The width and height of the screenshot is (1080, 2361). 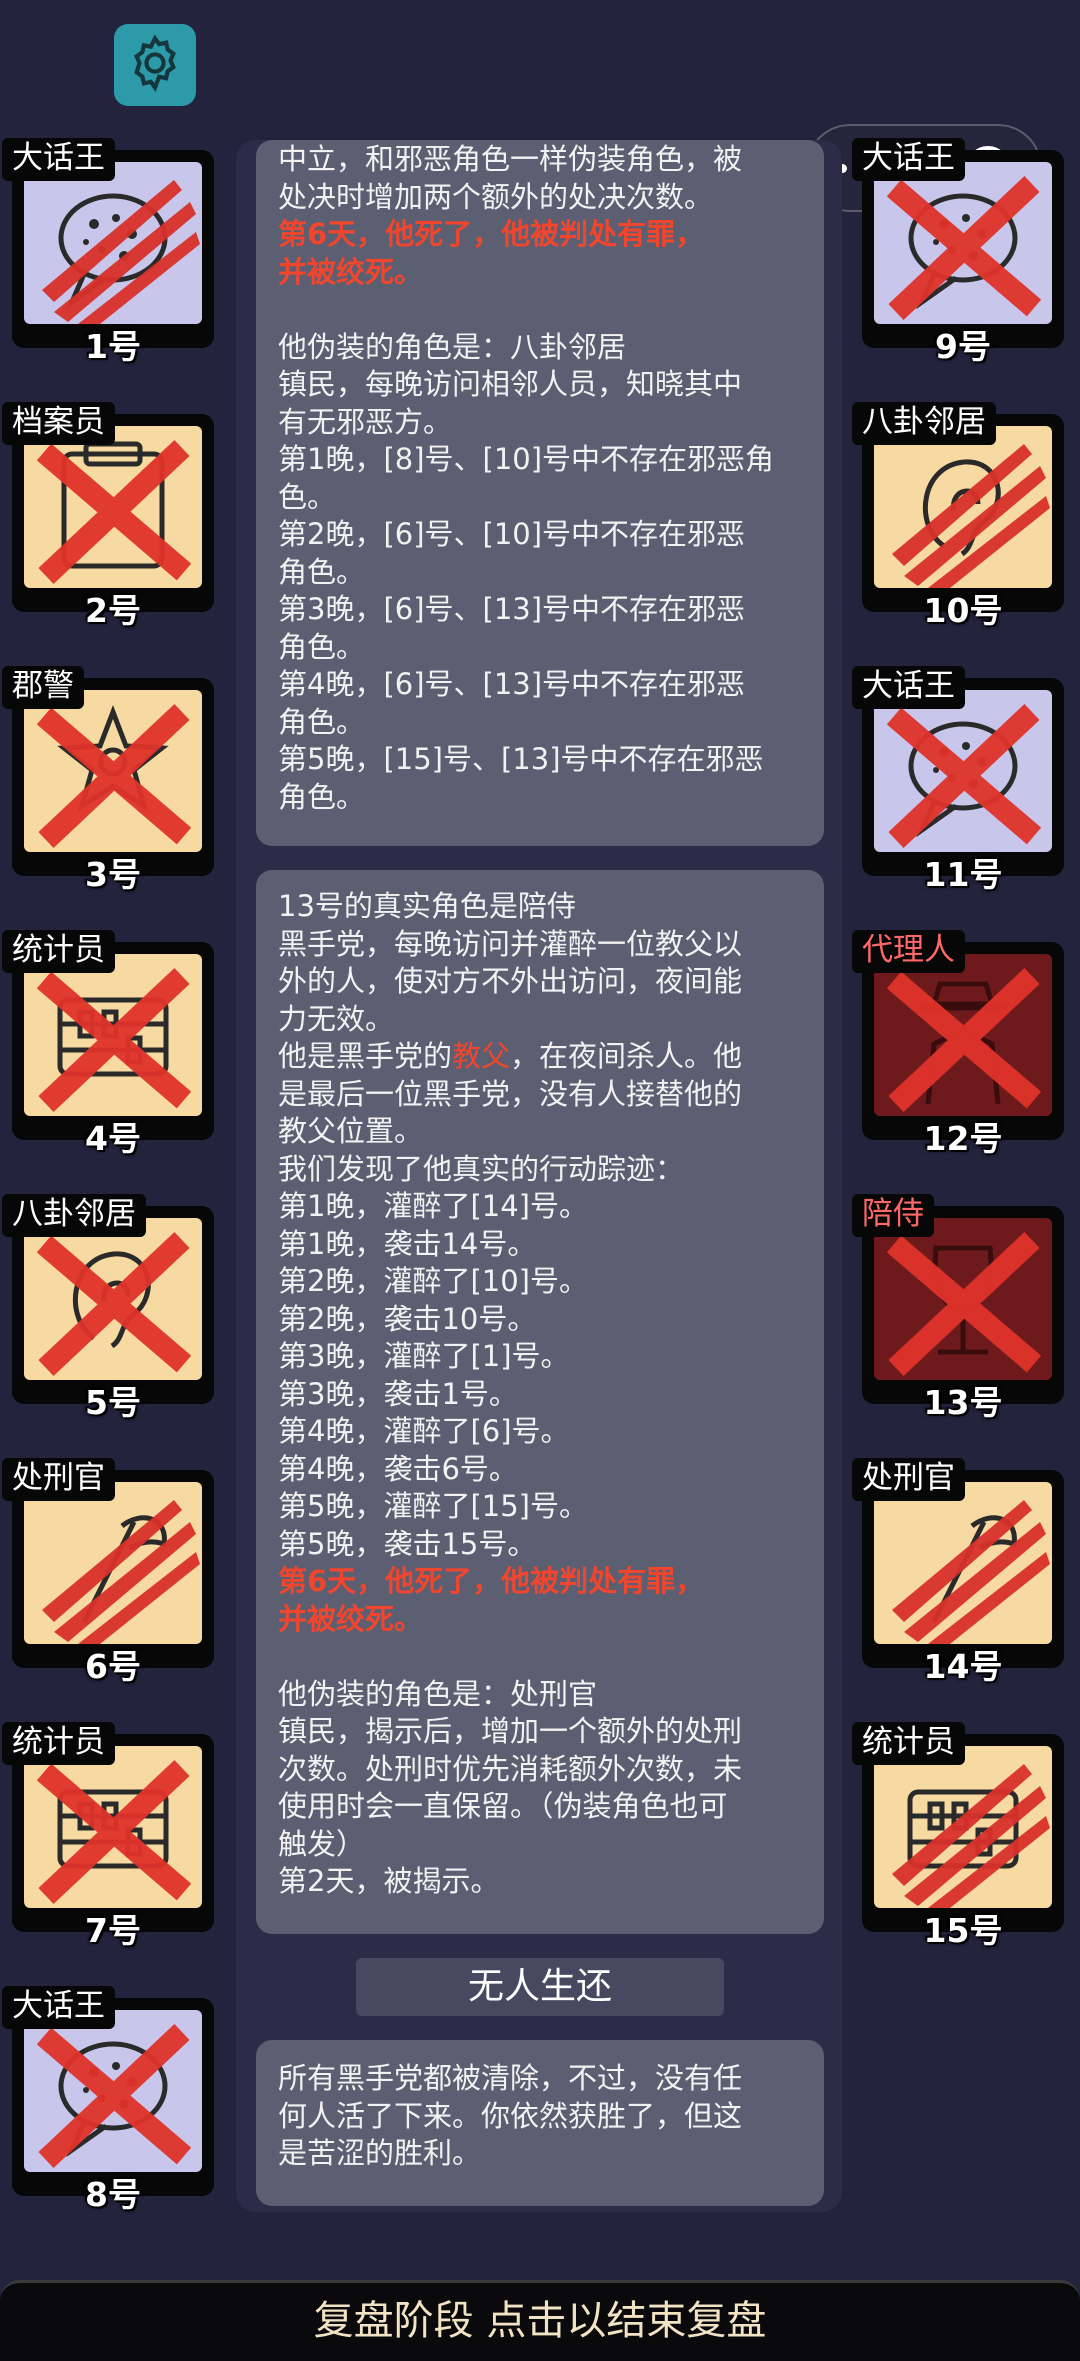 I want to click on log-line: 有无邪恶方。, so click(x=365, y=421).